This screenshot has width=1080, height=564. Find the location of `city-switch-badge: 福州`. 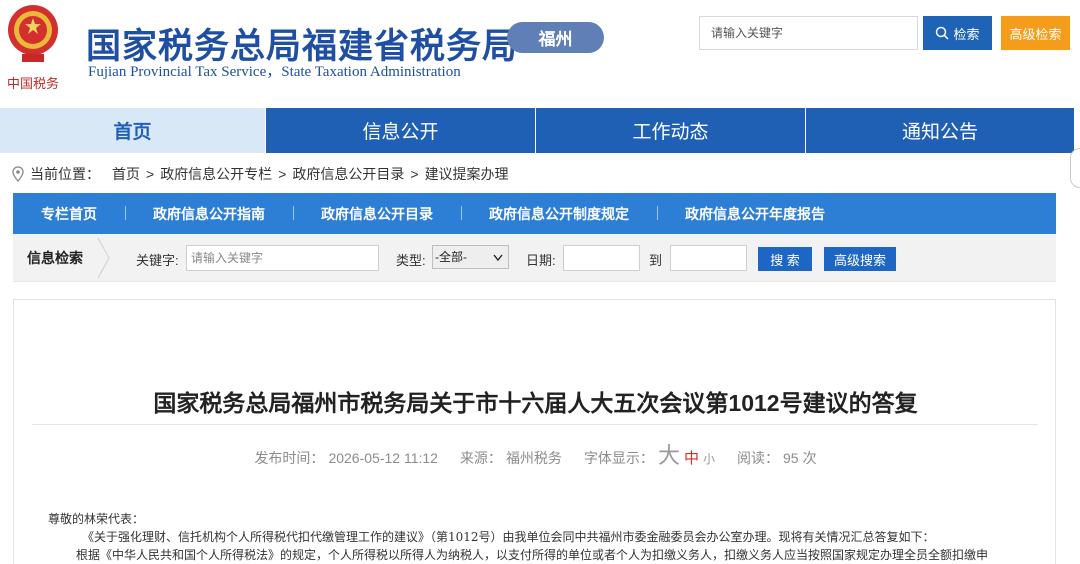

city-switch-badge: 福州 is located at coordinates (555, 37).